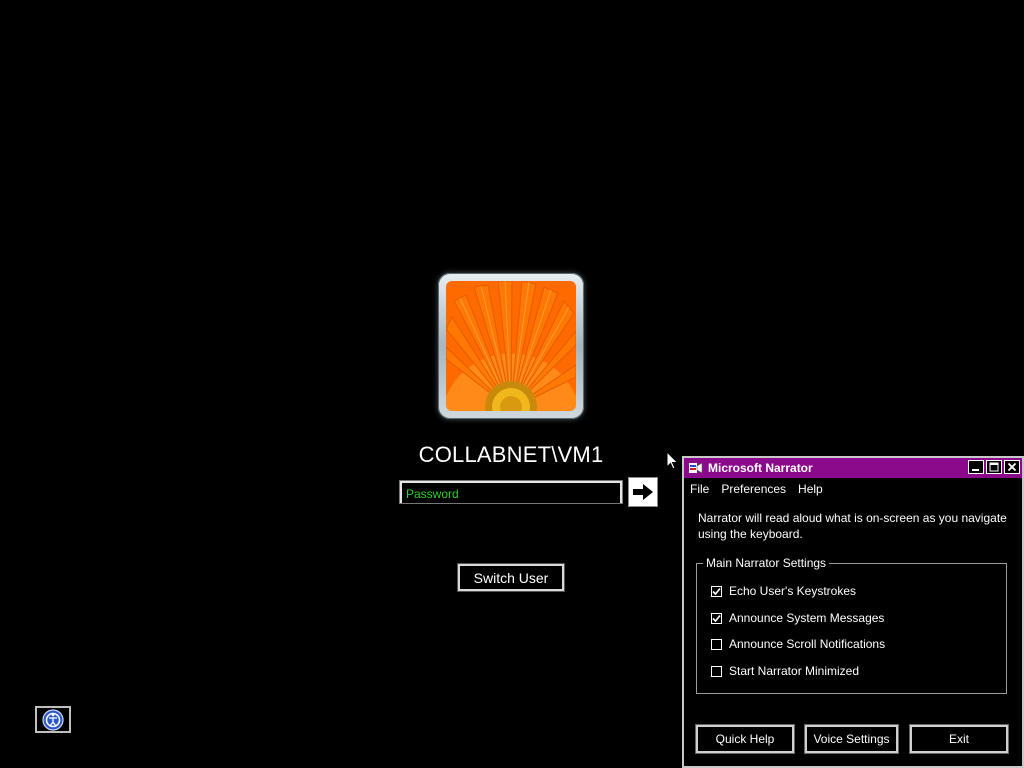 The image size is (1024, 768). I want to click on close-icon, so click(1012, 467).